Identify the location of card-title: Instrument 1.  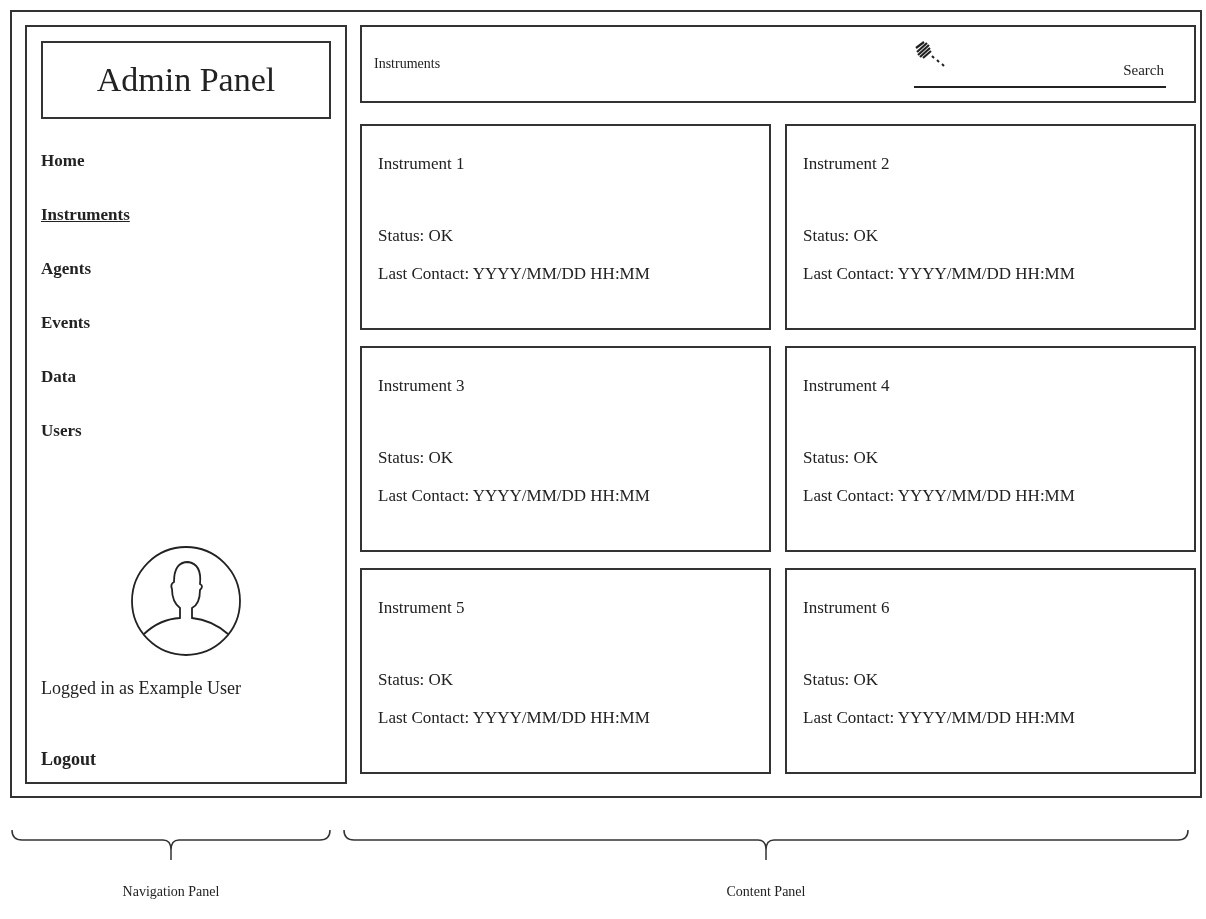
(422, 164).